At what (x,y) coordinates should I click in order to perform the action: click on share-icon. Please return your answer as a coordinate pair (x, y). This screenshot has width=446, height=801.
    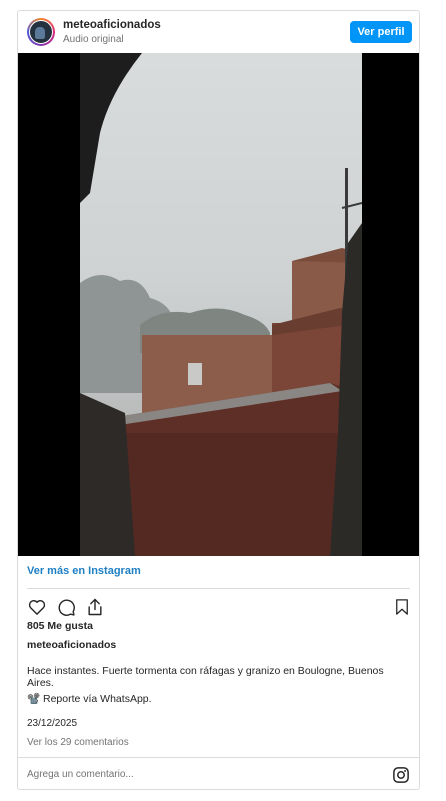
    Looking at the image, I should click on (95, 607).